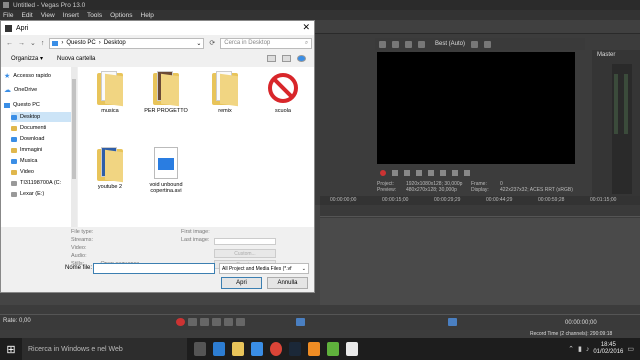 This screenshot has height=360, width=640. What do you see at coordinates (79, 268) in the screenshot?
I see `file-name-label: Nome file:` at bounding box center [79, 268].